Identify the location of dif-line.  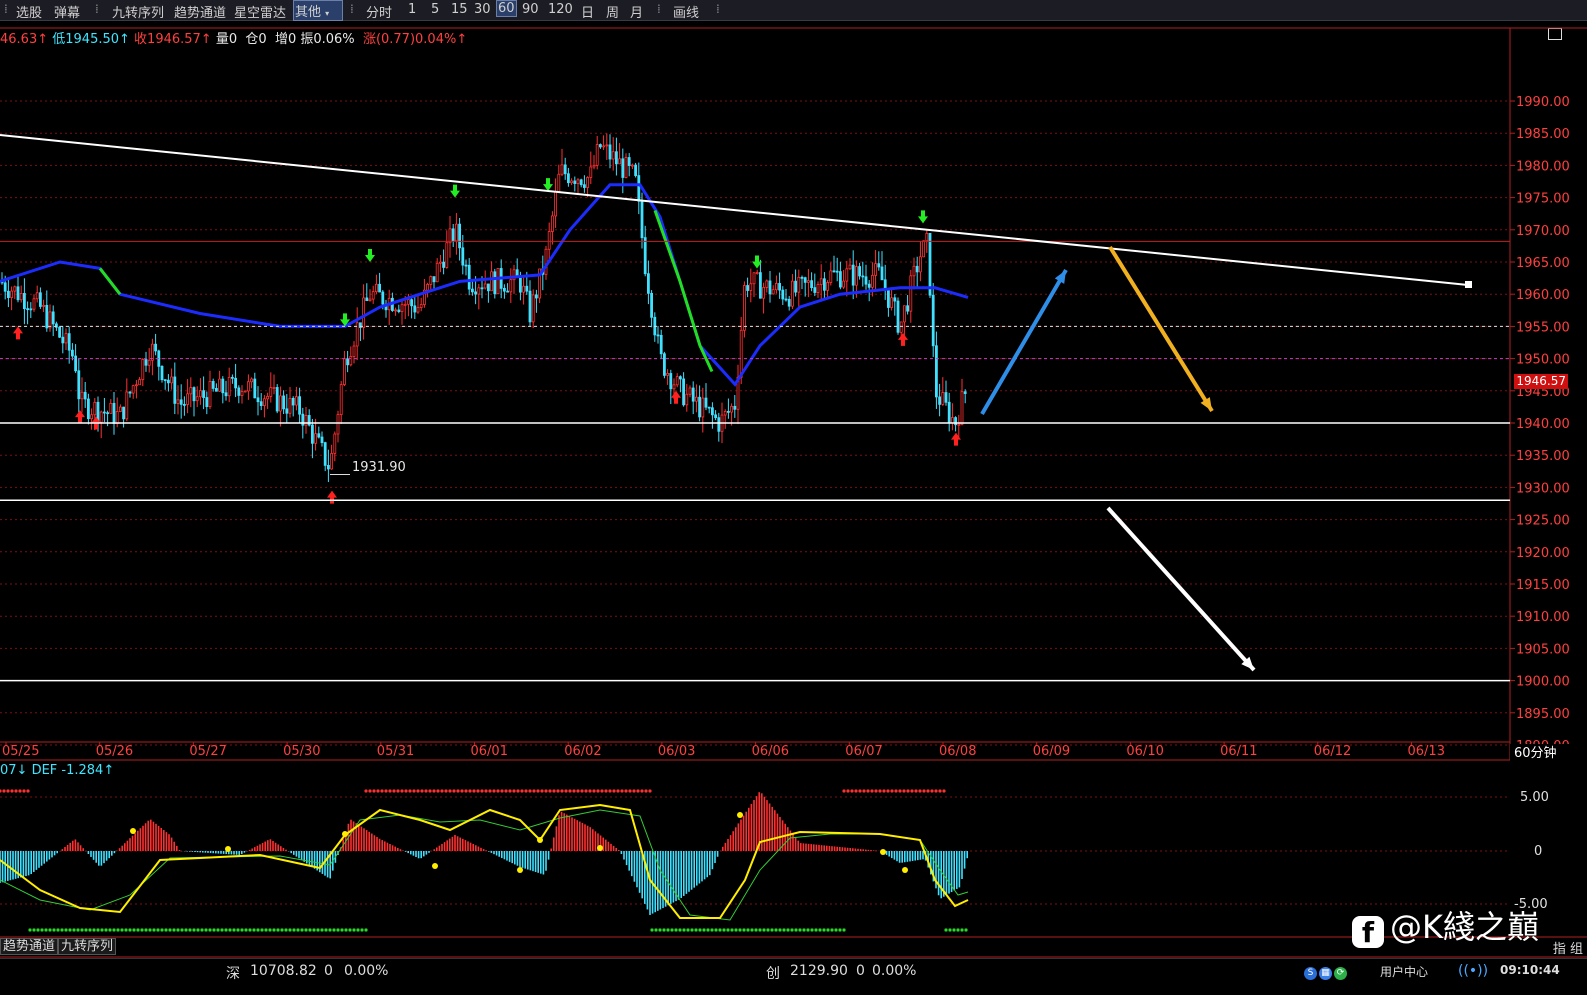
(484, 861).